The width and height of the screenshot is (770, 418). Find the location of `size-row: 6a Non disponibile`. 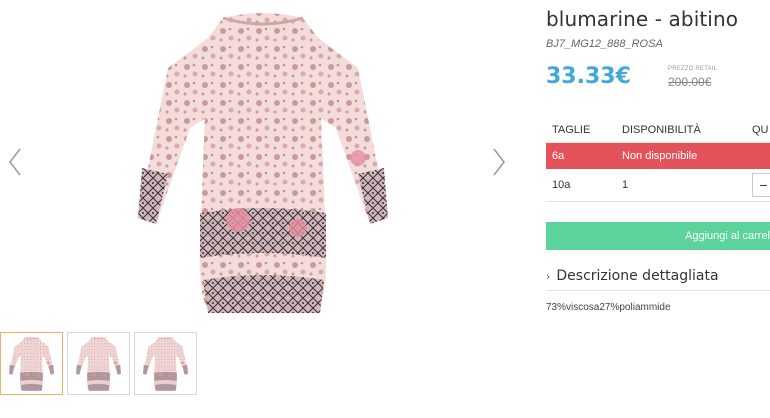

size-row: 6a Non disponibile is located at coordinates (658, 155).